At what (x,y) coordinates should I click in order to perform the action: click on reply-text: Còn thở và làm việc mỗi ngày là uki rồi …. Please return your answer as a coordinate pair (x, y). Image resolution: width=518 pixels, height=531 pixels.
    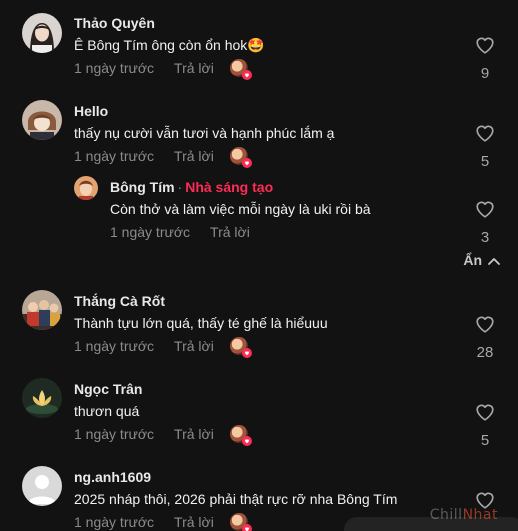
    Looking at the image, I should click on (240, 209).